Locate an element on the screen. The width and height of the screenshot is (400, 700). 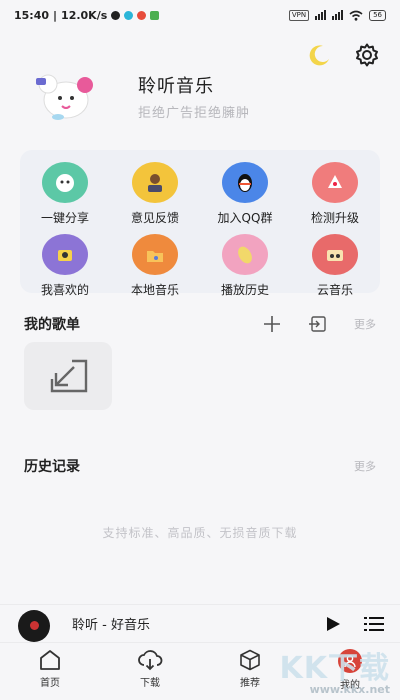
nav-label: 下载 is located at coordinates (150, 683).